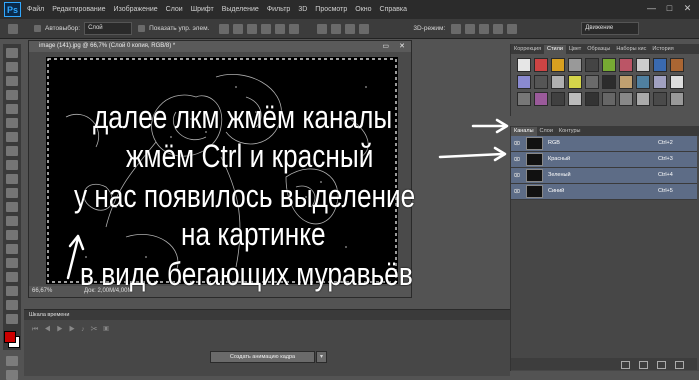 The height and width of the screenshot is (380, 699). I want to click on overlay-text-line5: в виде бегающих муравьёв, so click(246, 274).